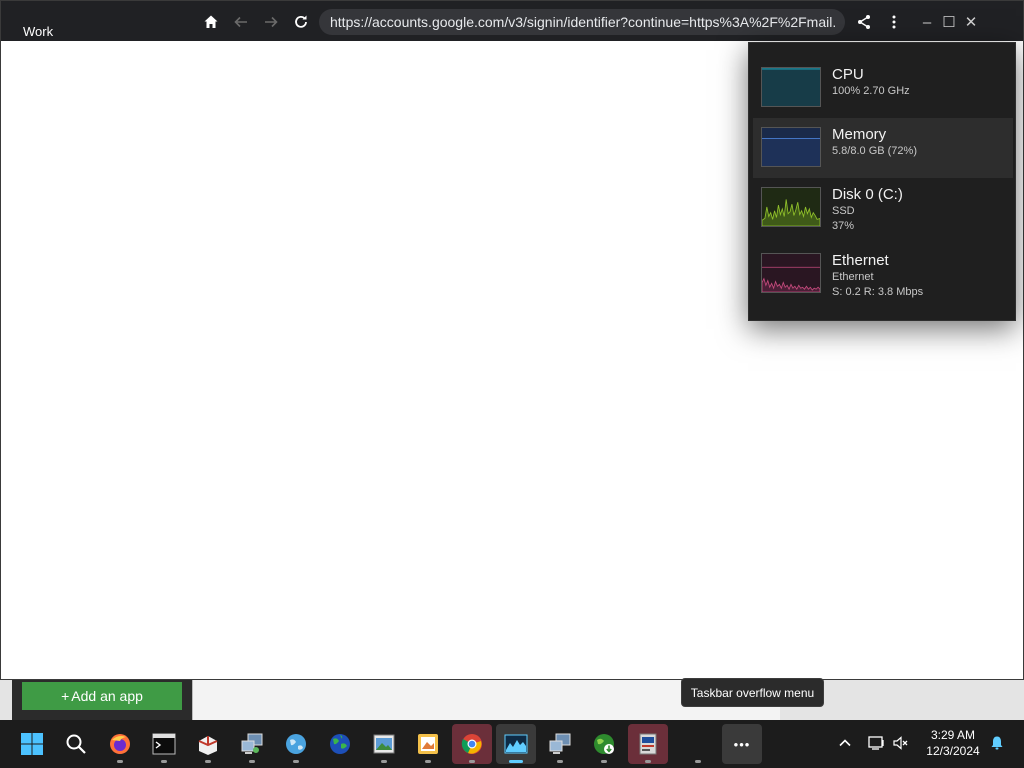 Image resolution: width=1024 pixels, height=768 pixels. I want to click on ethernet-adapter: Ethernet, so click(853, 277).